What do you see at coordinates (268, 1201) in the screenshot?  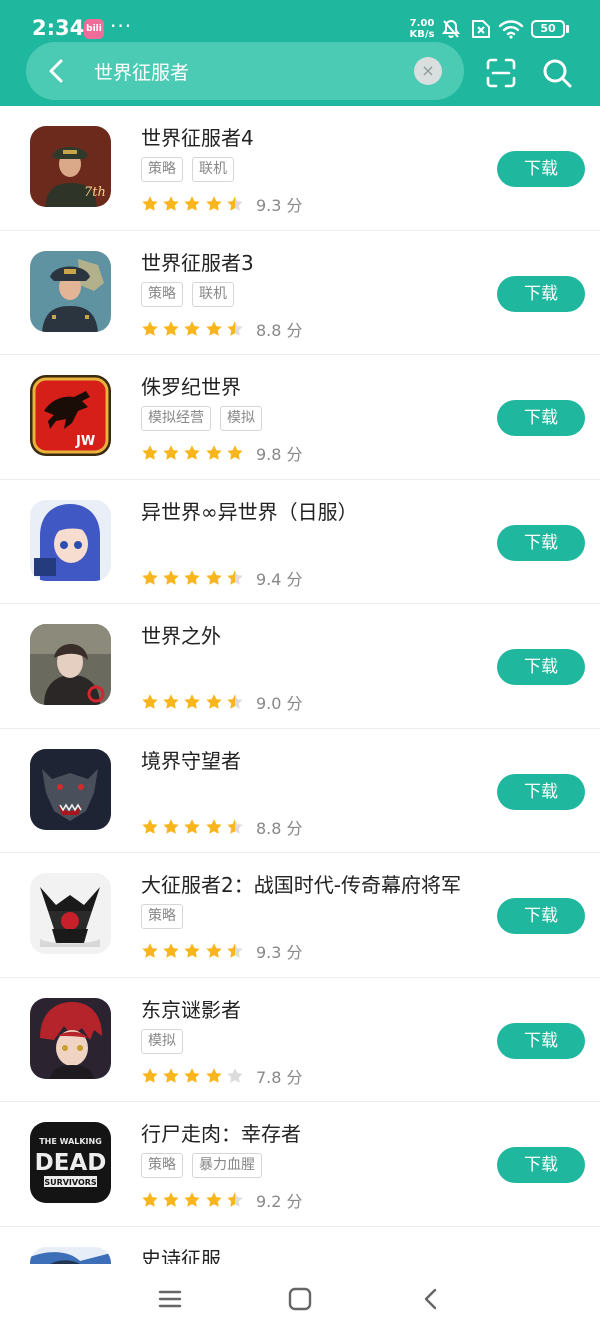 I see `rating-score-value: 9.2` at bounding box center [268, 1201].